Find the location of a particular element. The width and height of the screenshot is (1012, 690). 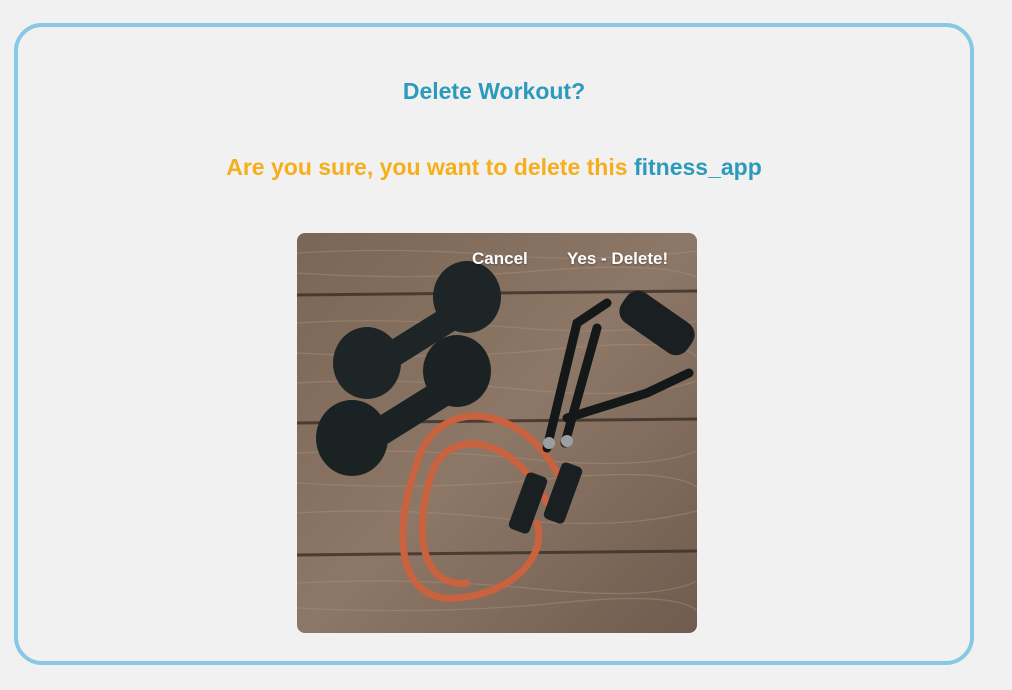

item-name: fitness_app is located at coordinates (697, 167).